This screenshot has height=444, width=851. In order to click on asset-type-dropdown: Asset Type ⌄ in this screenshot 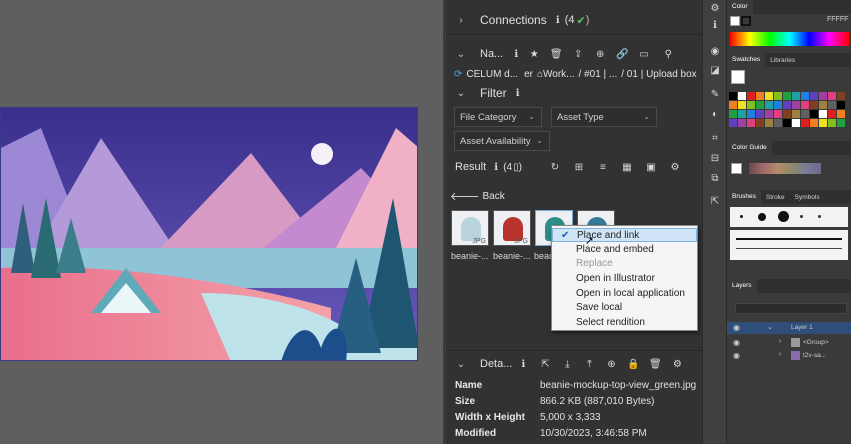, I will do `click(604, 117)`.